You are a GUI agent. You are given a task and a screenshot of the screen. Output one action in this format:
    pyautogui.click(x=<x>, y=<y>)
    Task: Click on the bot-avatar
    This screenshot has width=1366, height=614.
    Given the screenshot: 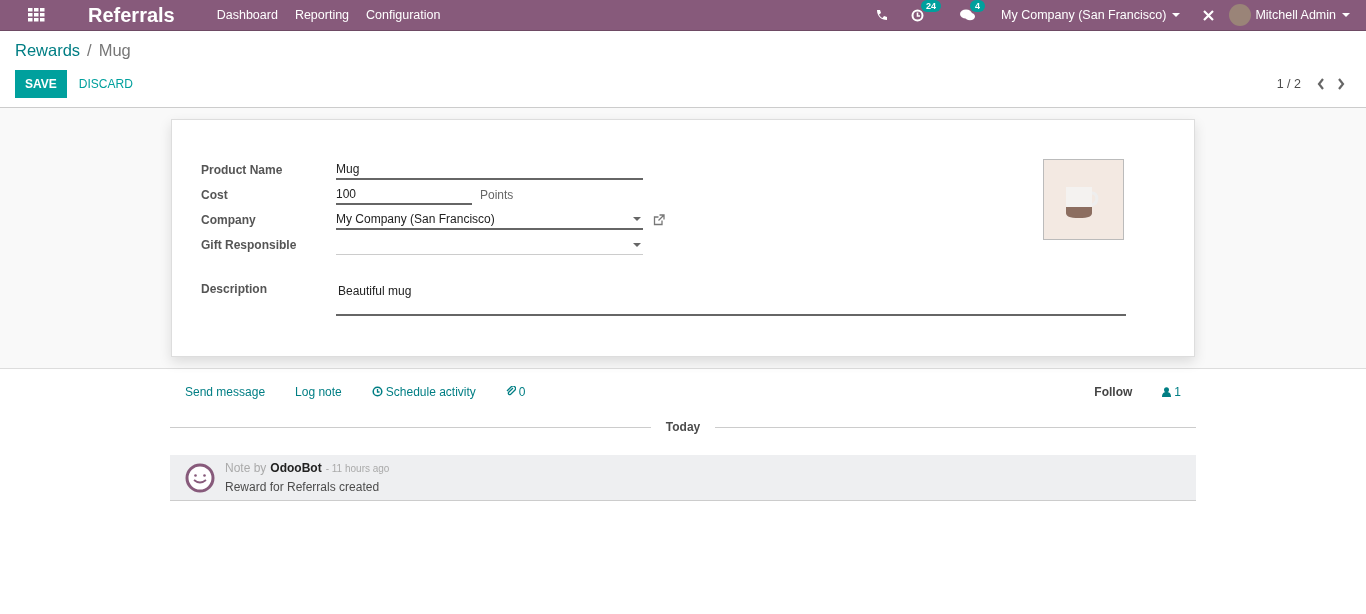 What is the action you would take?
    pyautogui.click(x=200, y=477)
    